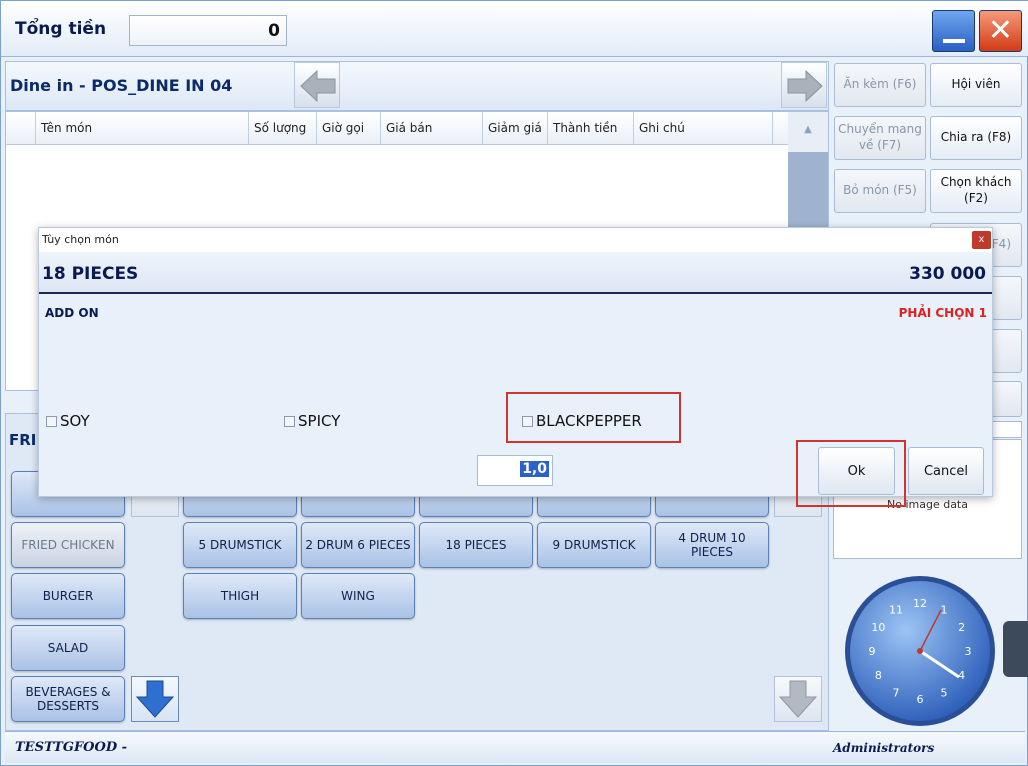 This screenshot has width=1028, height=766. I want to click on clock-numeral: 5, so click(944, 693).